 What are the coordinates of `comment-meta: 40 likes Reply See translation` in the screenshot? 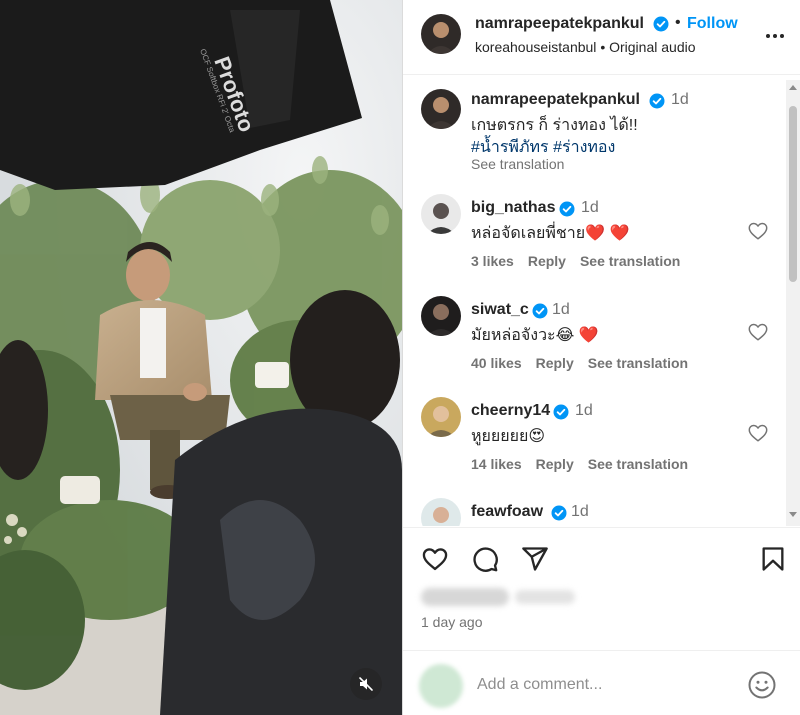 It's located at (586, 363).